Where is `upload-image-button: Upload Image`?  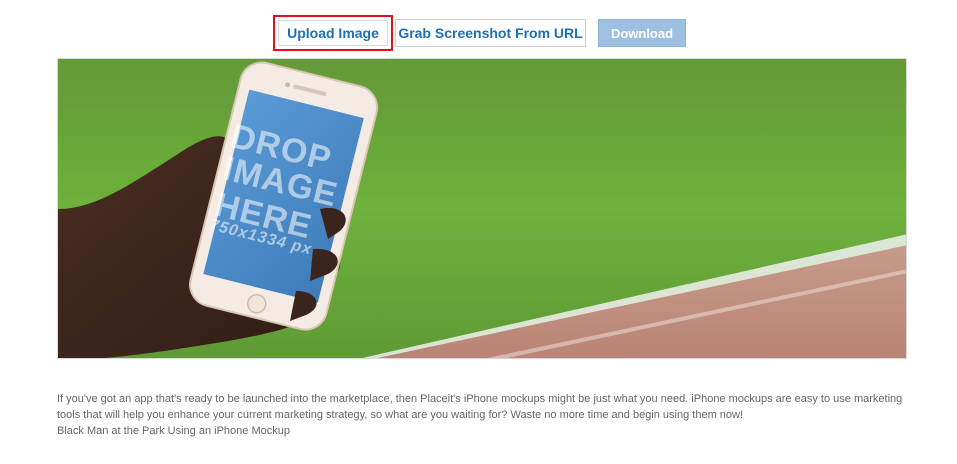 upload-image-button: Upload Image is located at coordinates (333, 33).